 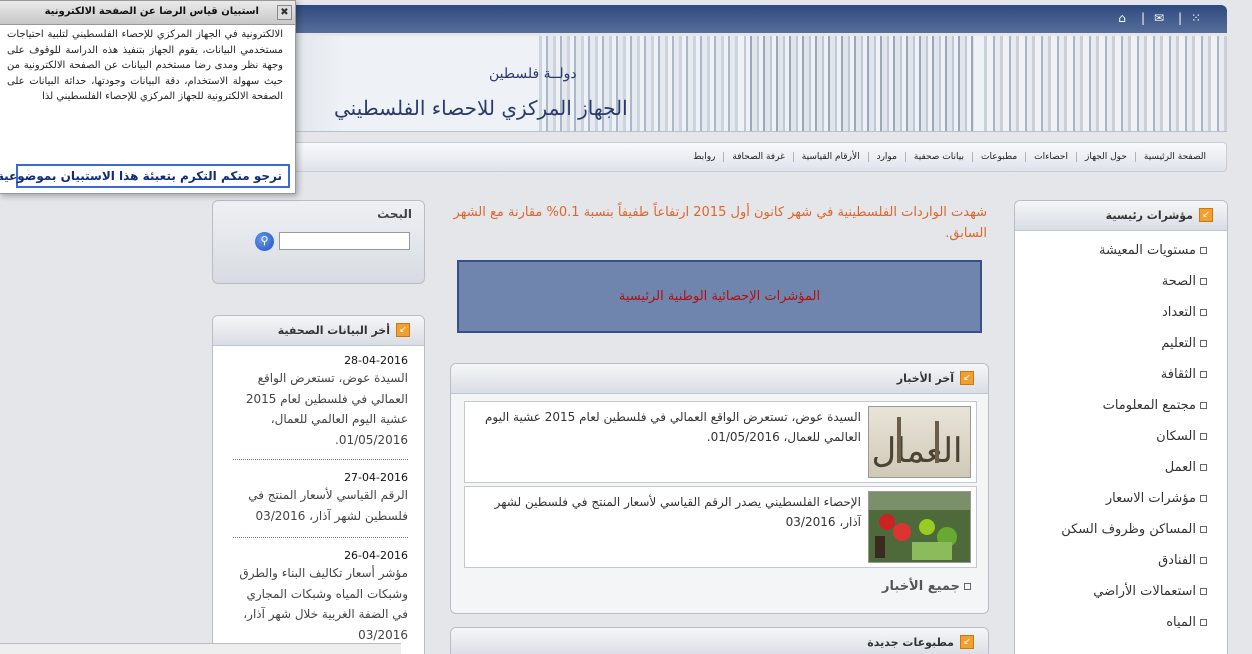 I want to click on new-publications-box: ↙ مطبوعات جديدة, so click(x=720, y=640).